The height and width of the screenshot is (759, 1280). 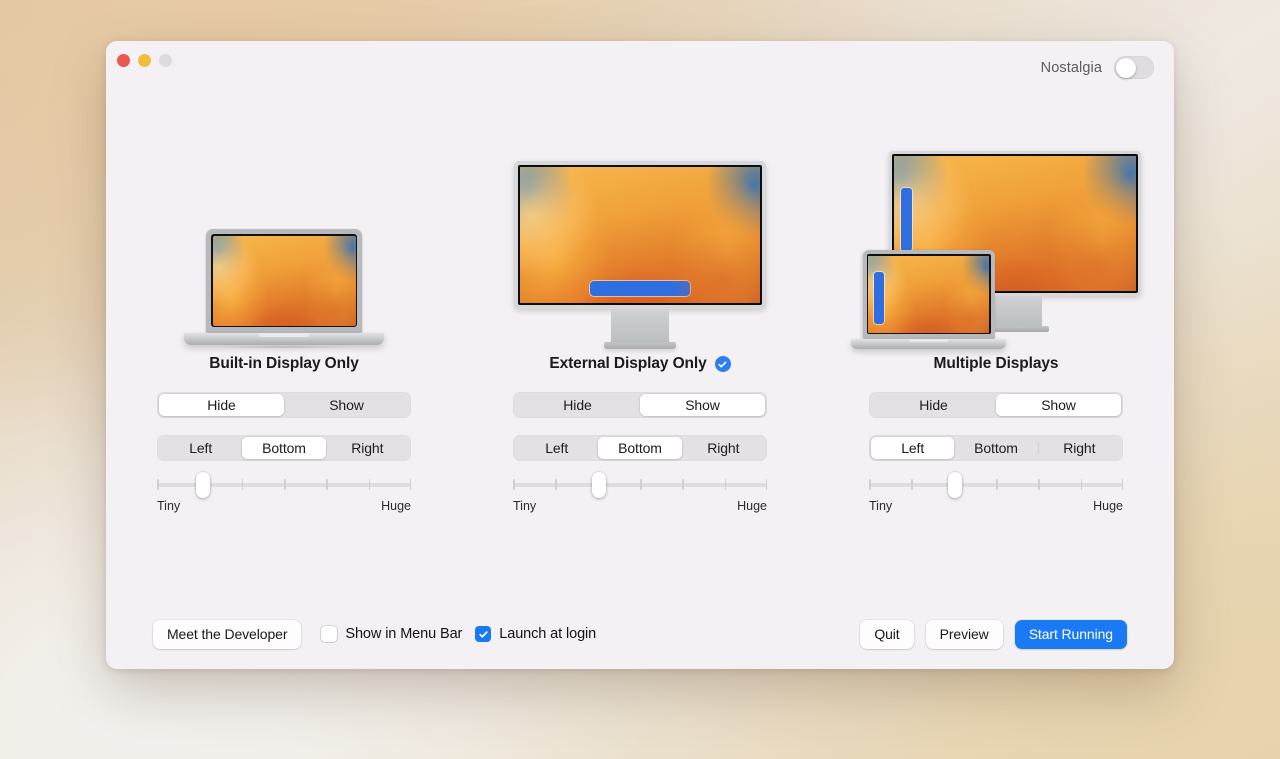 I want to click on segment-bottom-multiple: Bottom, so click(x=995, y=448).